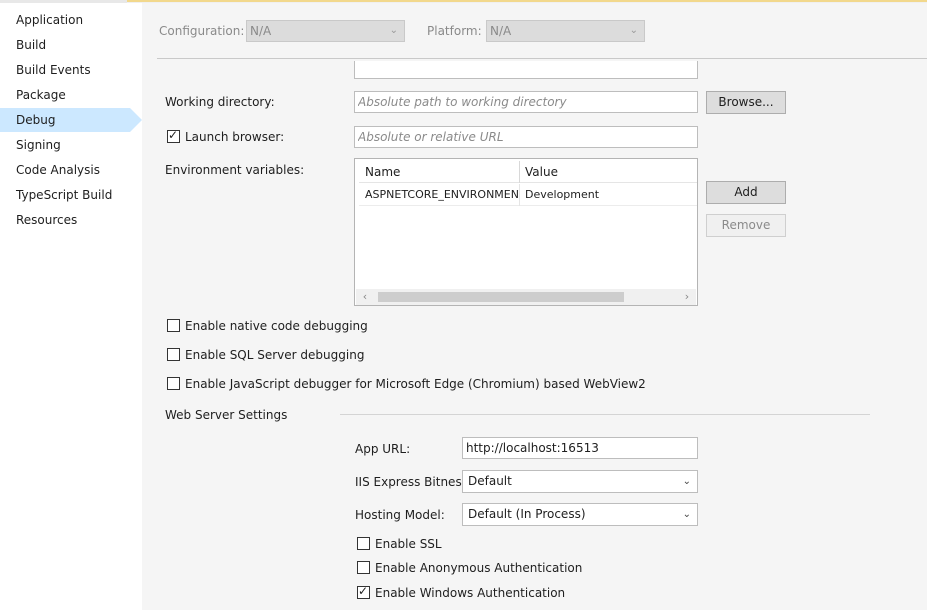 The width and height of the screenshot is (927, 610). I want to click on working-directory-input, so click(527, 102).